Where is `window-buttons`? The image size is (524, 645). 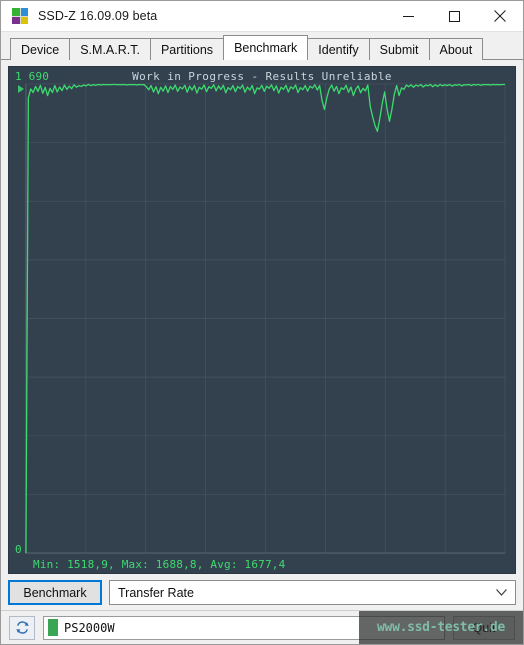
window-buttons is located at coordinates (454, 16).